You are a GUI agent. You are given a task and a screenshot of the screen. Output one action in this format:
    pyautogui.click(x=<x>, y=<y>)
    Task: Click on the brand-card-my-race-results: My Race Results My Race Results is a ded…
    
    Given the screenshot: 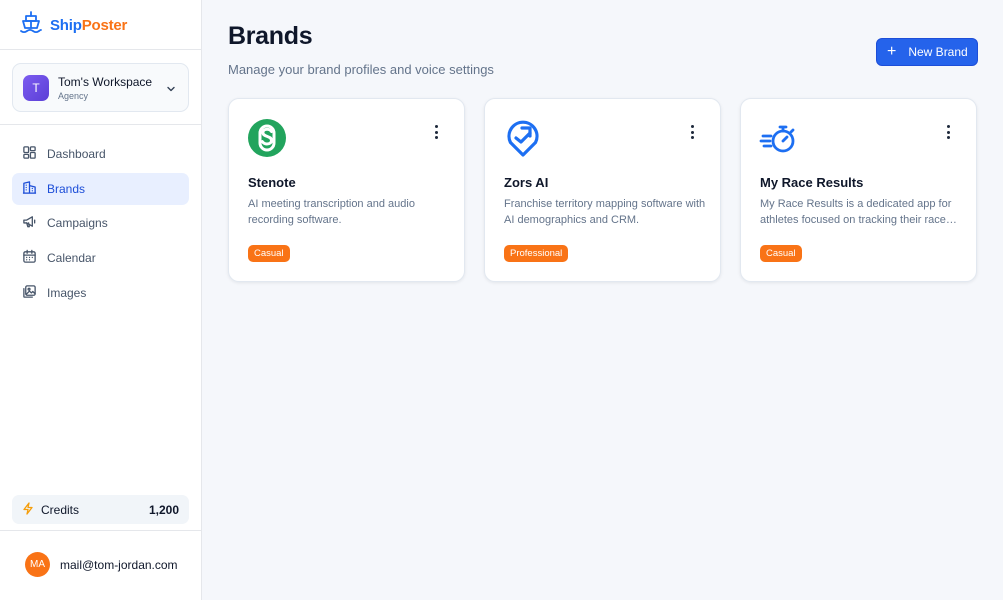 What is the action you would take?
    pyautogui.click(x=858, y=190)
    